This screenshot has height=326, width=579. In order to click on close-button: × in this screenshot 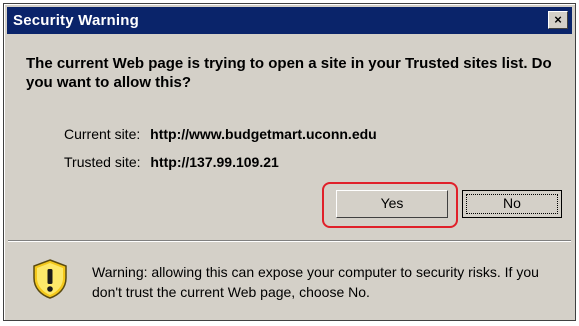, I will do `click(558, 20)`.